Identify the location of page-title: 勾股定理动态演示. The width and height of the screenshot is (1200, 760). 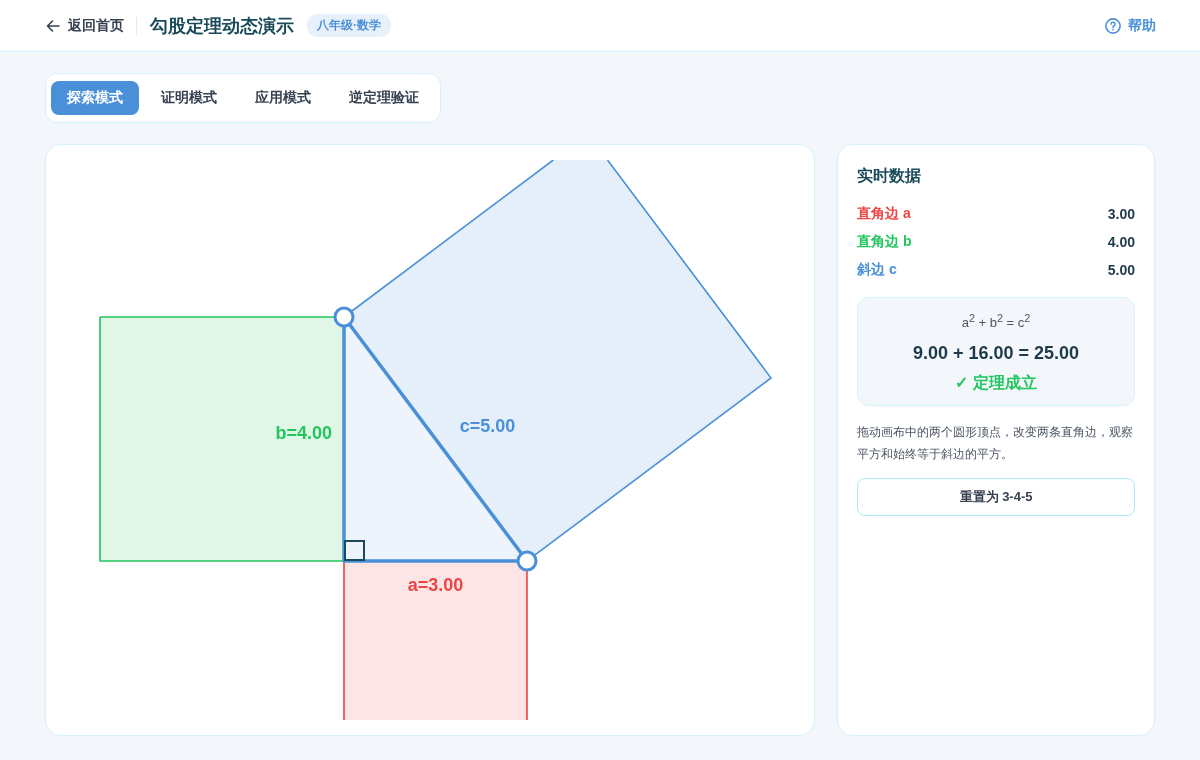
(222, 26).